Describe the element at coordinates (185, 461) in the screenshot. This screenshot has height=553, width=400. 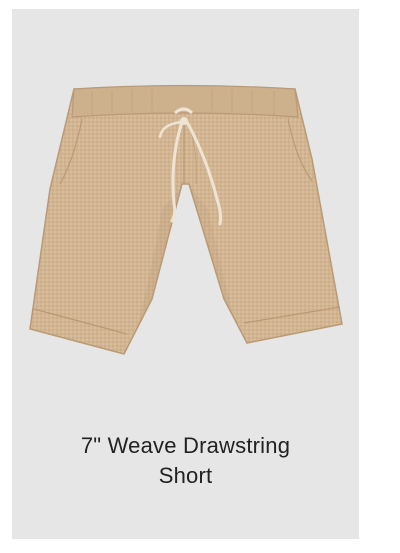
I see `product-title: 7" Weave Drawstring Short` at that location.